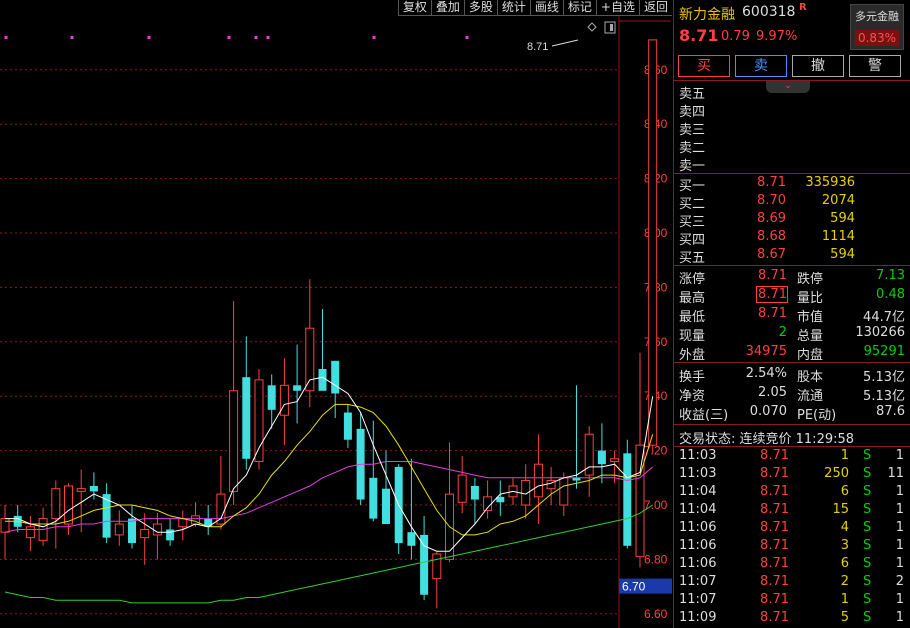 Image resolution: width=910 pixels, height=628 pixels. Describe the element at coordinates (414, 8) in the screenshot. I see `toolbar-button-0: 复权` at that location.